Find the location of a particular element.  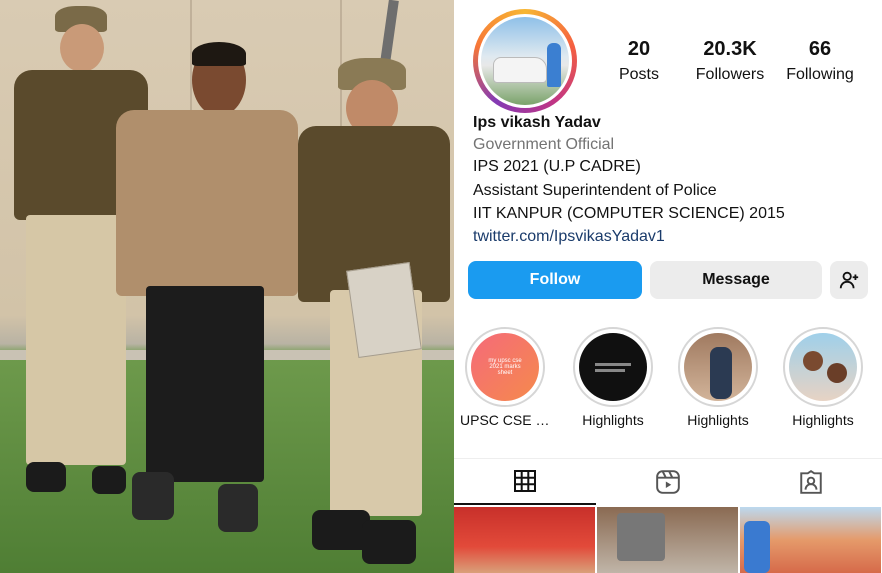

message-button: Message is located at coordinates (736, 280).